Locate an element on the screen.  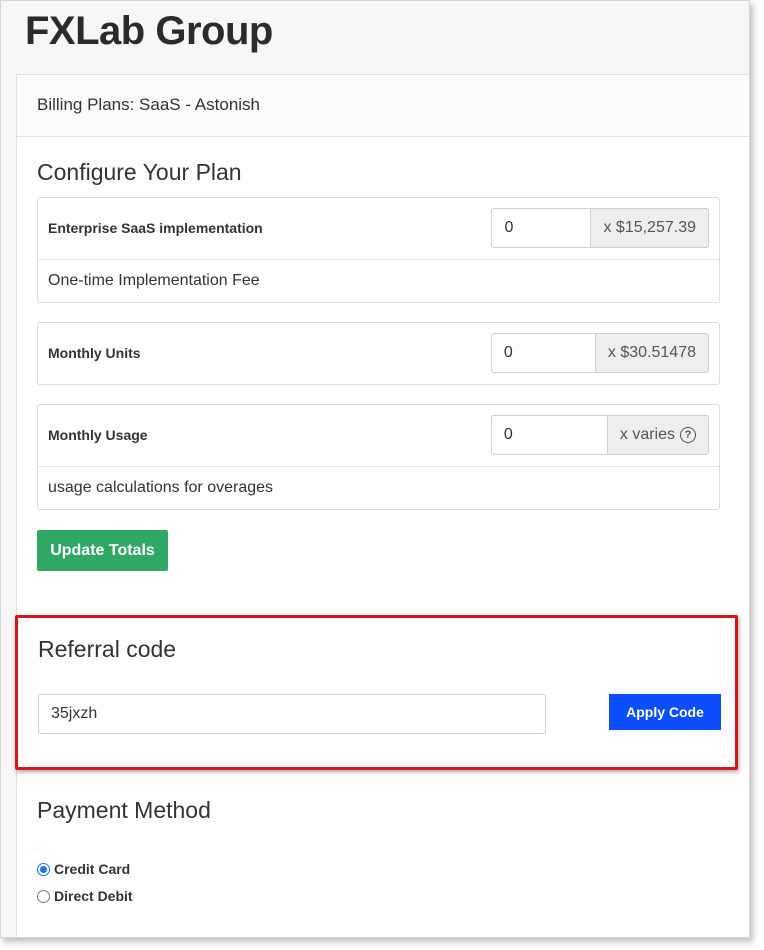
payment-option-label: Credit Card is located at coordinates (92, 869).